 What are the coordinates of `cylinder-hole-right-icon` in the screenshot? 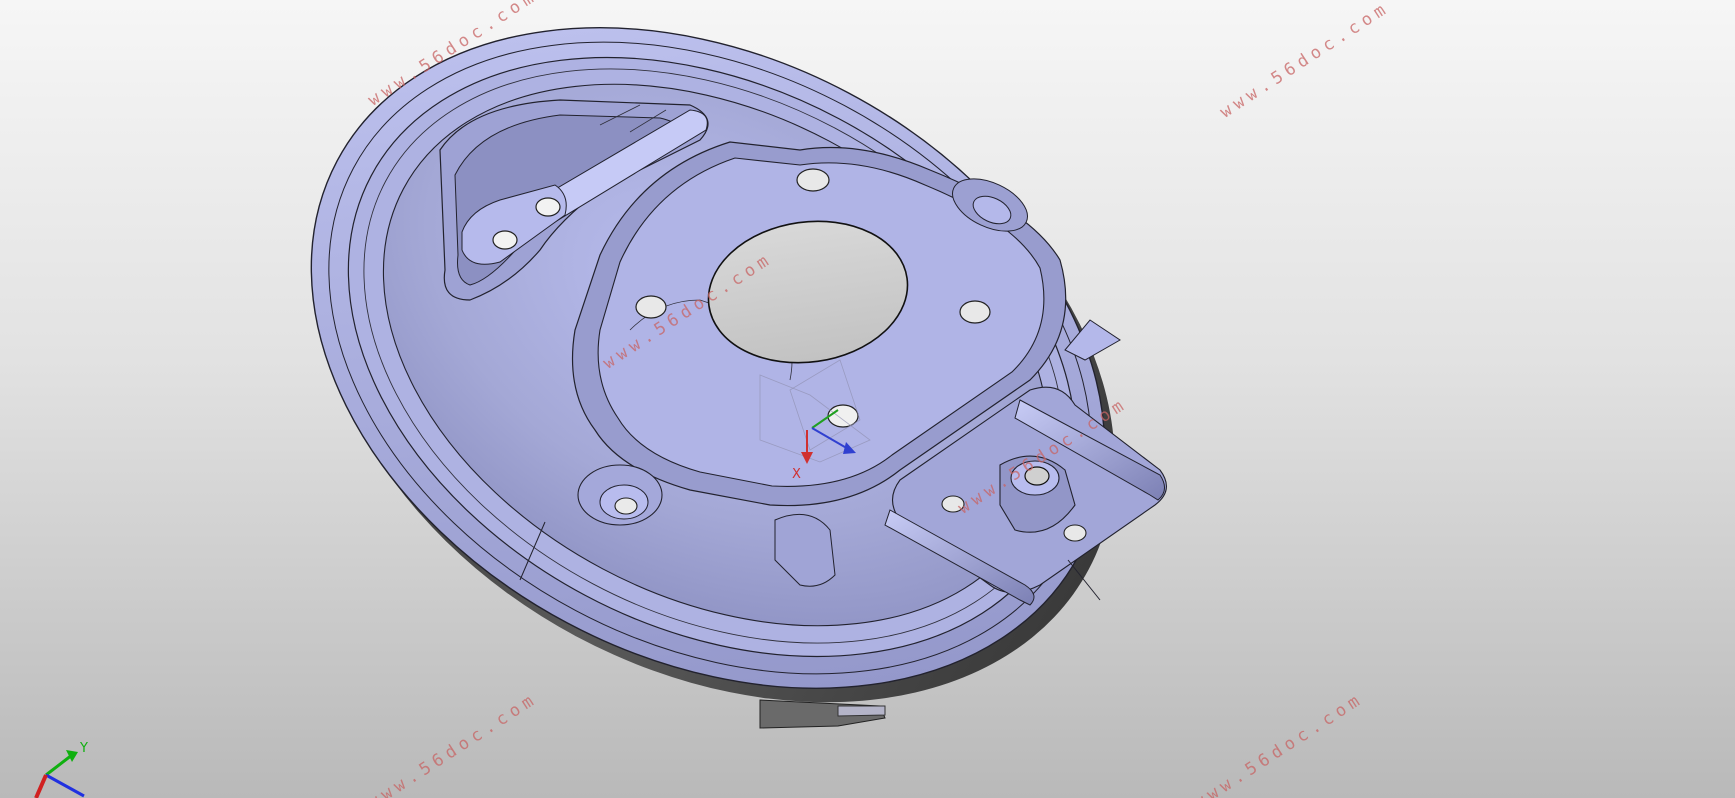 It's located at (1075, 533).